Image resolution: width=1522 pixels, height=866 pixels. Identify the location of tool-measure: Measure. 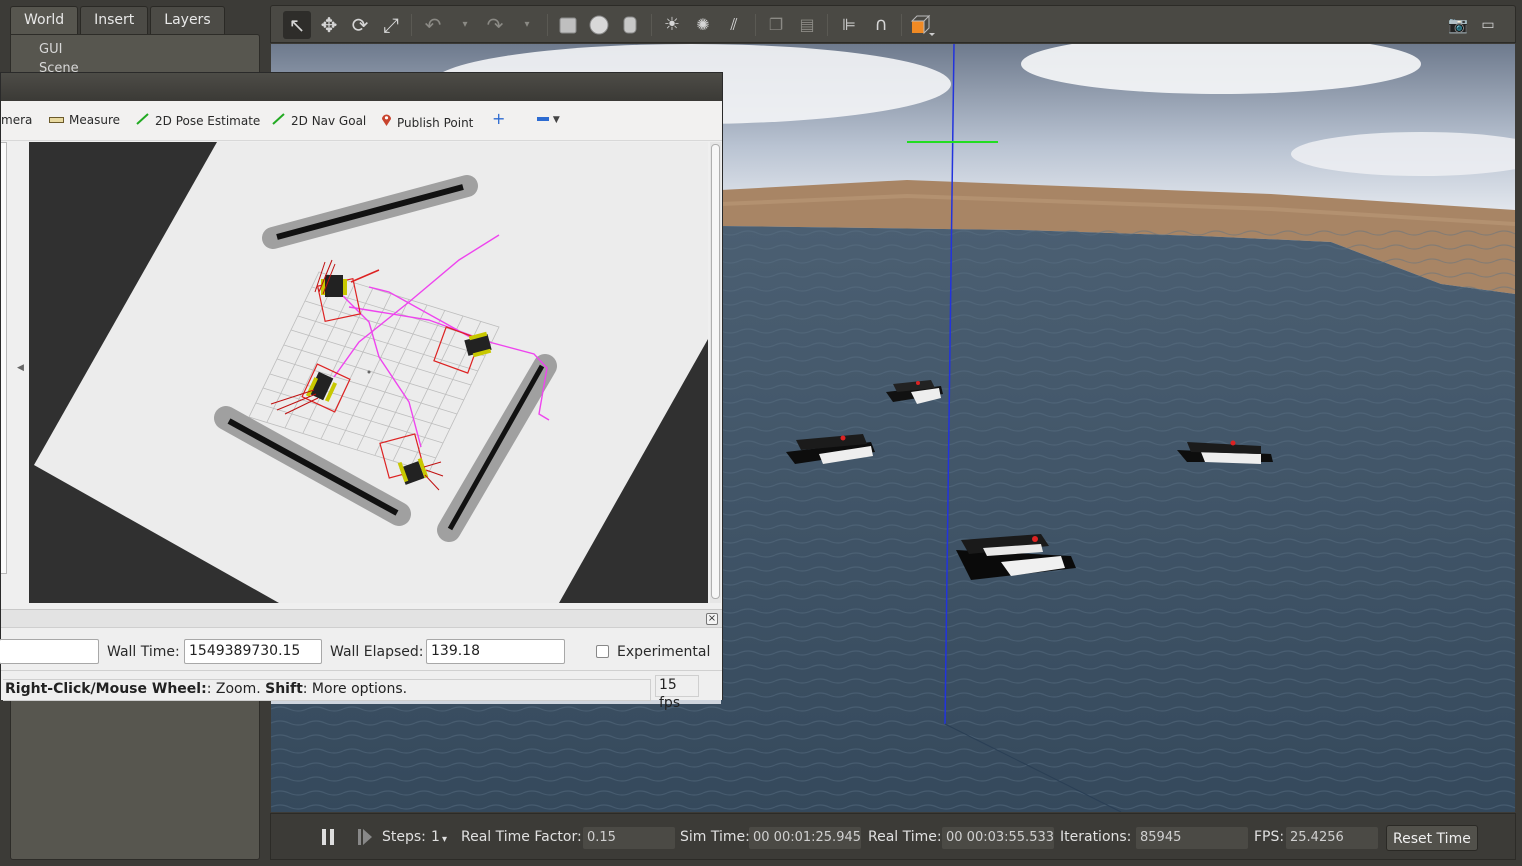
(84, 120).